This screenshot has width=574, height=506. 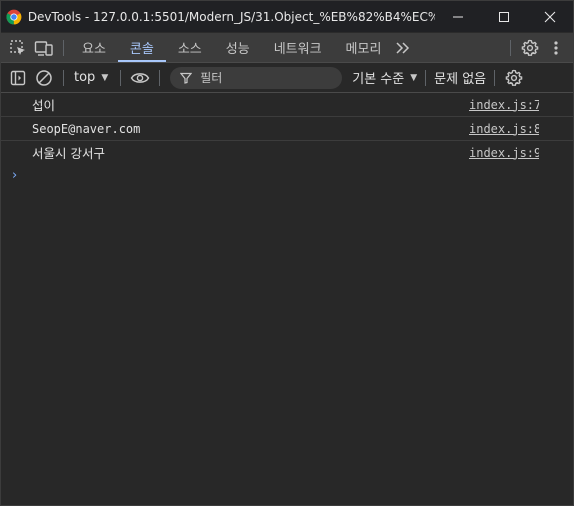 I want to click on source-link: index.js:8, so click(x=504, y=129).